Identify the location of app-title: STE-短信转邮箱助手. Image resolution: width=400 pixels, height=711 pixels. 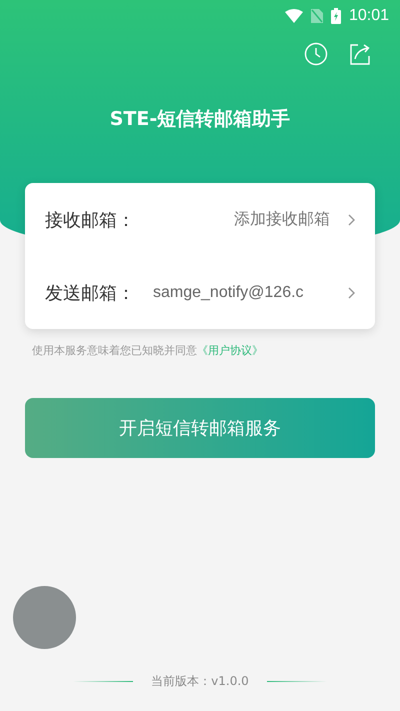
(200, 119).